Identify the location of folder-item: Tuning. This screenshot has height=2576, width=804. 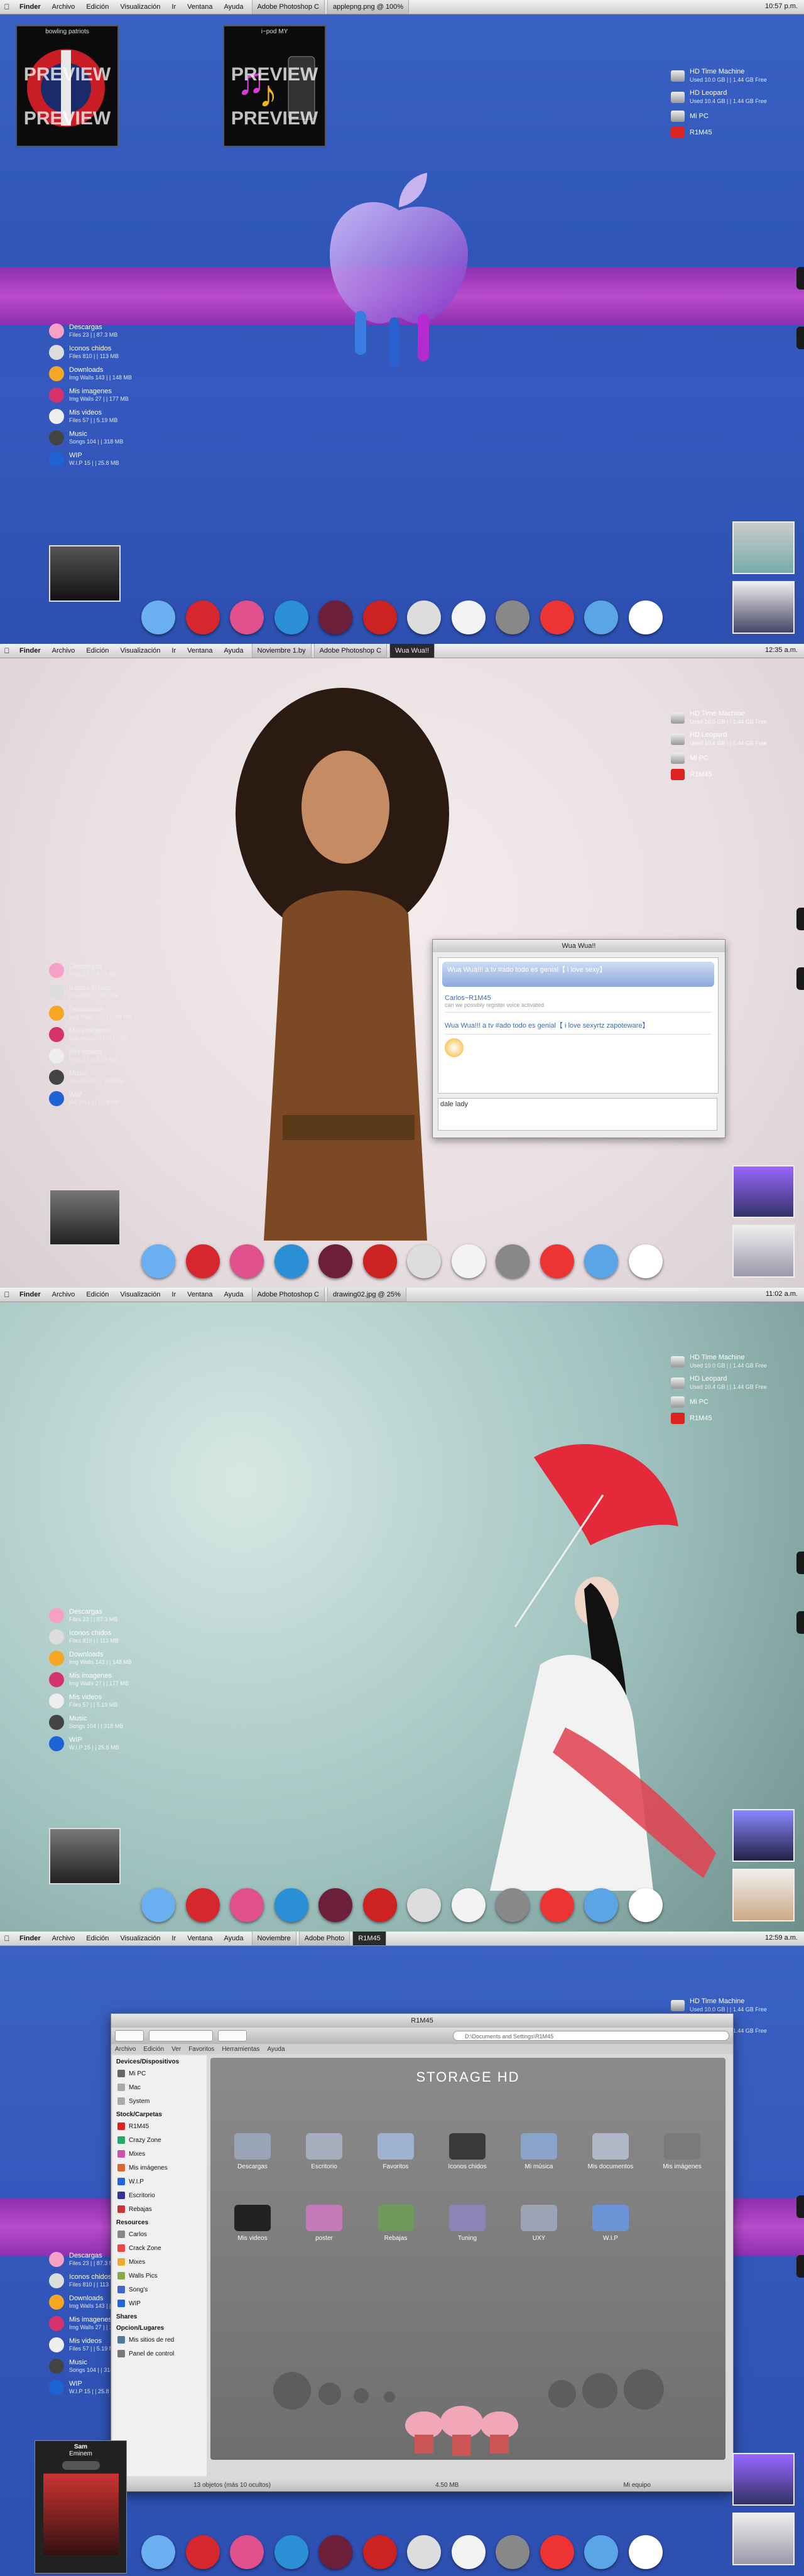
(468, 2223).